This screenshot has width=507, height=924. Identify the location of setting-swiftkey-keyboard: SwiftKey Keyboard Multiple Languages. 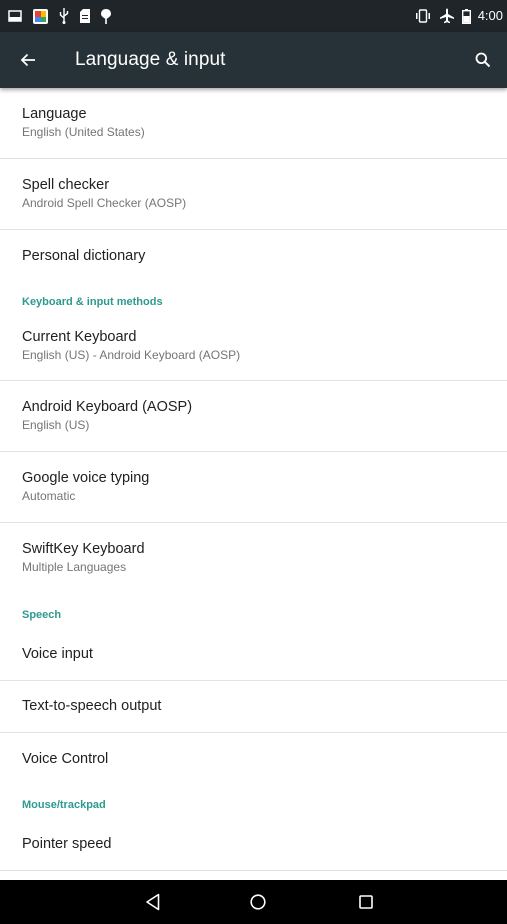
(253, 559).